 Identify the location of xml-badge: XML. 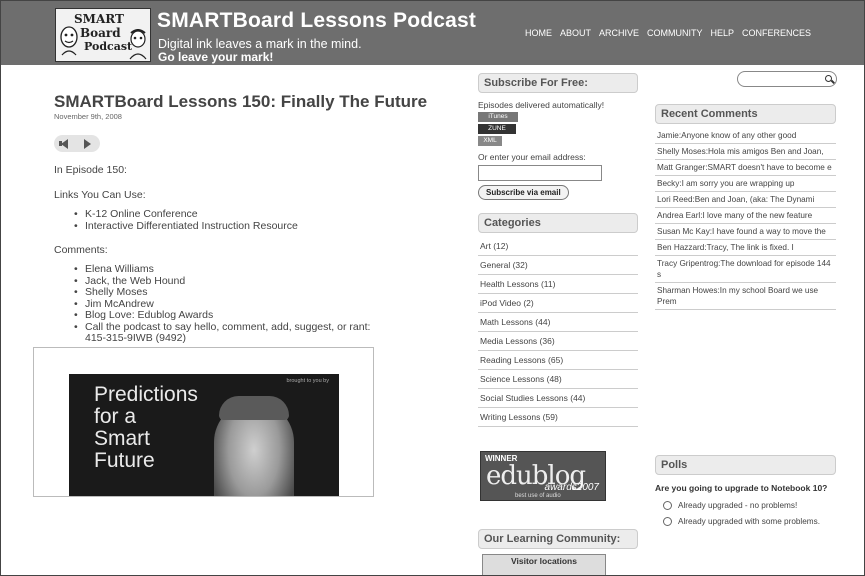
(490, 141).